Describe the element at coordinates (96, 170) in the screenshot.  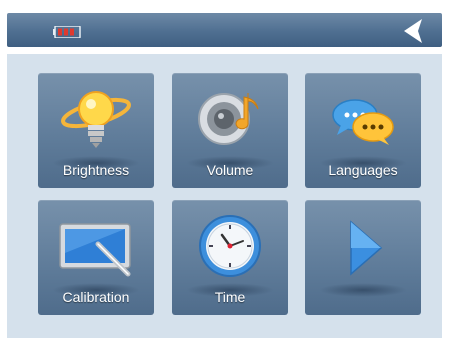
I see `brightness-label: Brightness` at that location.